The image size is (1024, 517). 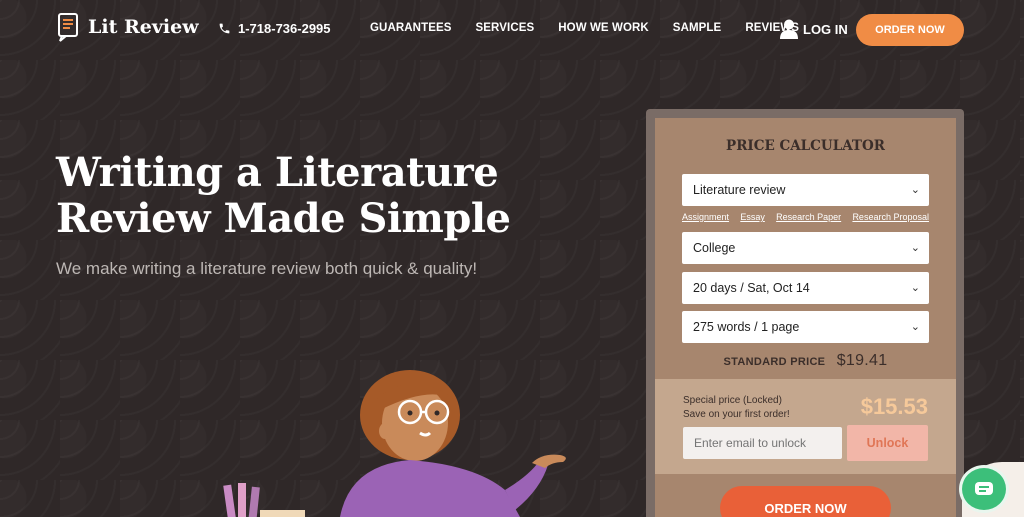 What do you see at coordinates (736, 414) in the screenshot?
I see `first-order-text: Save on your first order!` at bounding box center [736, 414].